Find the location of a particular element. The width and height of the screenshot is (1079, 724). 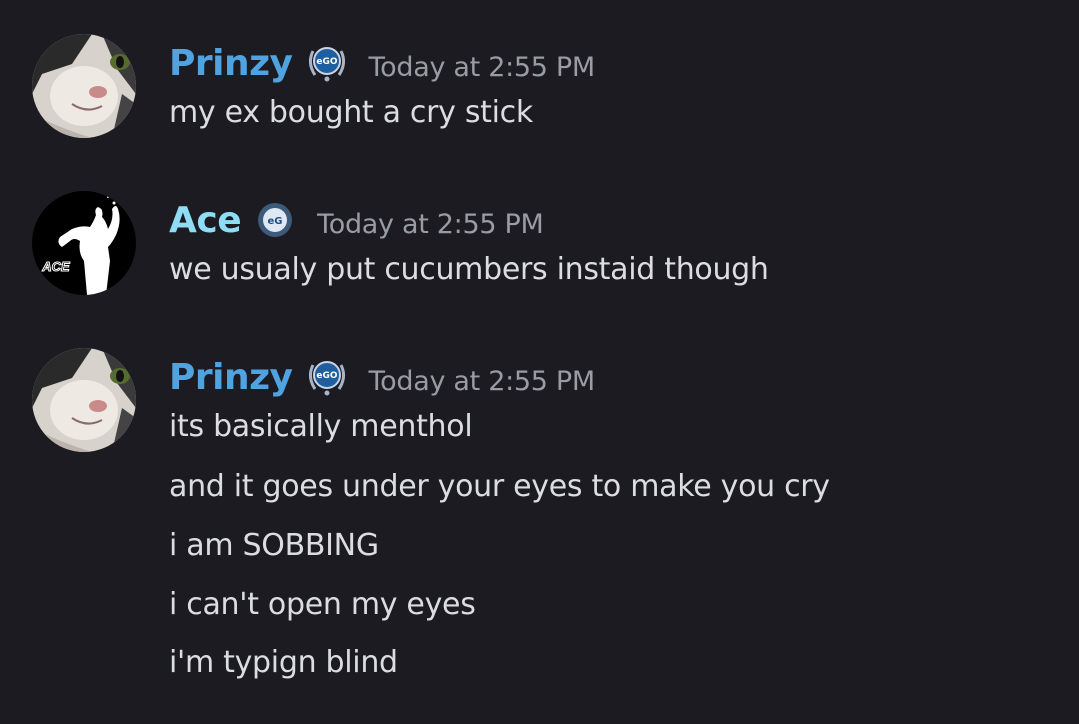

message-line: its basically menthol is located at coordinates (321, 426).